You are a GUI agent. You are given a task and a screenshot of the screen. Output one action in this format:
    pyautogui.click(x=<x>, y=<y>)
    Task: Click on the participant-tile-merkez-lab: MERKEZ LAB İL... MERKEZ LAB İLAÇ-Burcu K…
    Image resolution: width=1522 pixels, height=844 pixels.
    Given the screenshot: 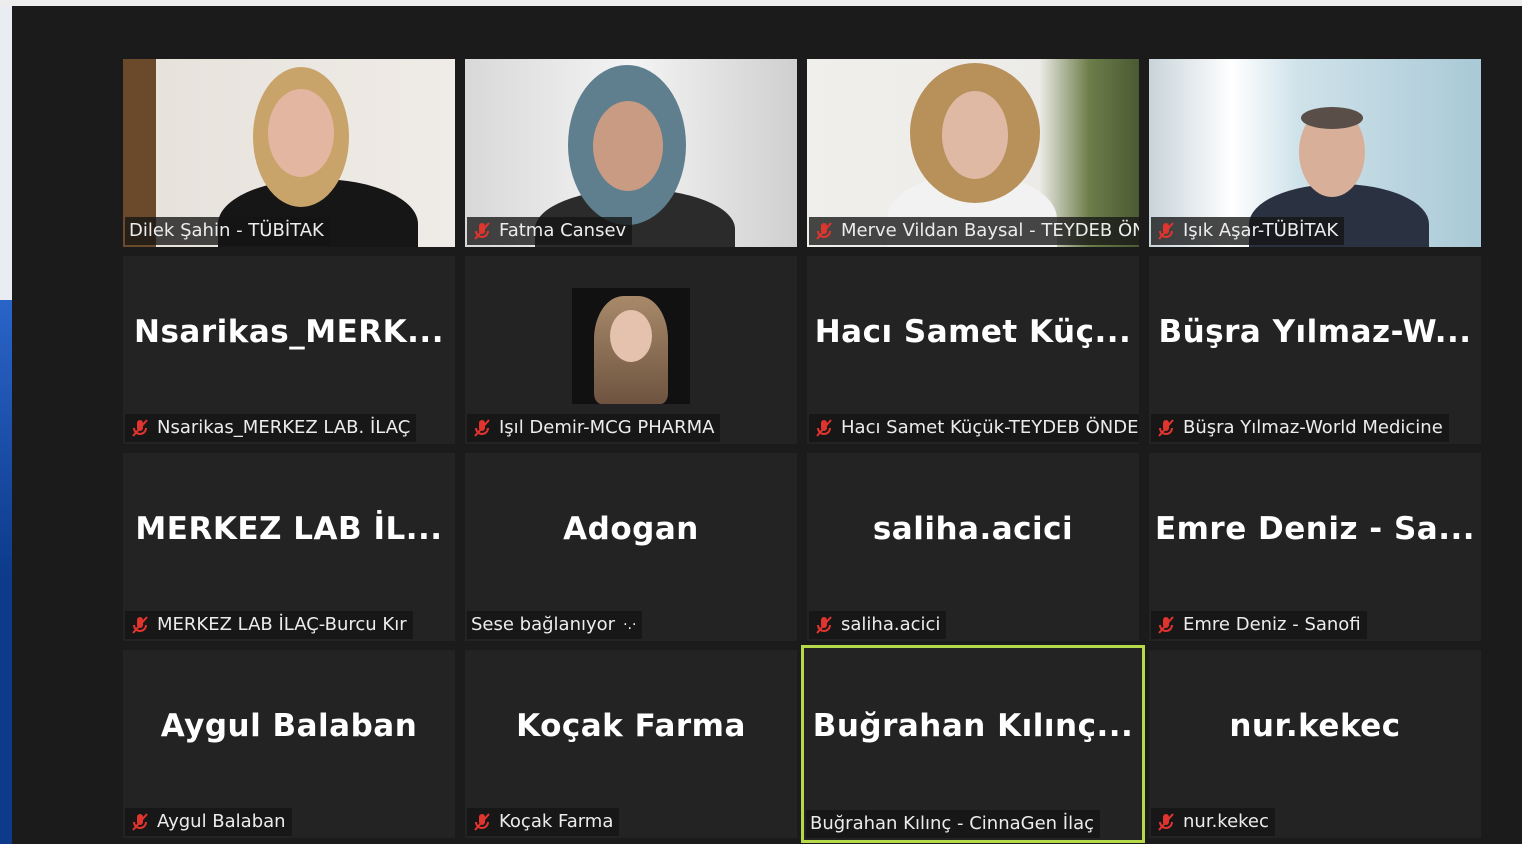 What is the action you would take?
    pyautogui.click(x=289, y=547)
    